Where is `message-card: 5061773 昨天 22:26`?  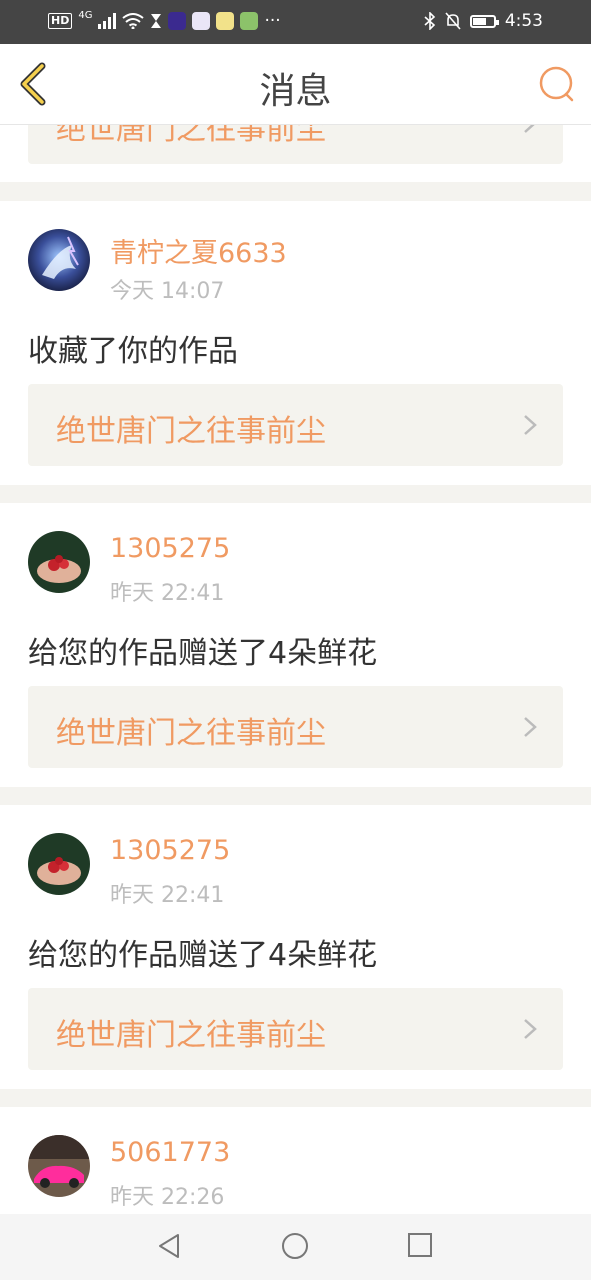 message-card: 5061773 昨天 22:26 is located at coordinates (295, 1160).